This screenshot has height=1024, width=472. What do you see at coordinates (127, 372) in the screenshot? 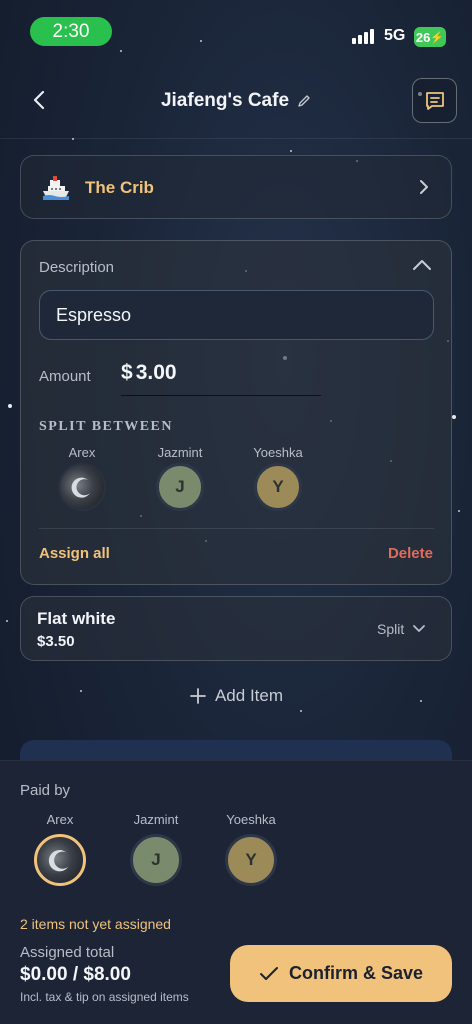
I see `amount-currency: $` at bounding box center [127, 372].